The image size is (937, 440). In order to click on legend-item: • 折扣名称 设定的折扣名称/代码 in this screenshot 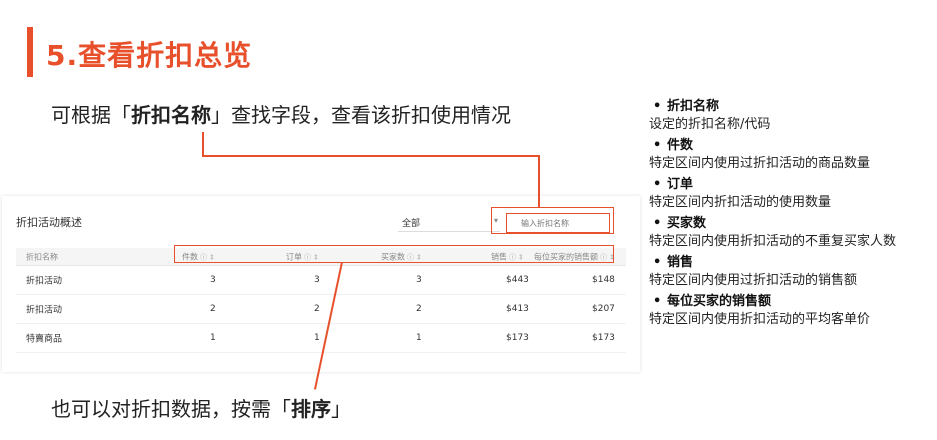, I will do `click(710, 115)`.